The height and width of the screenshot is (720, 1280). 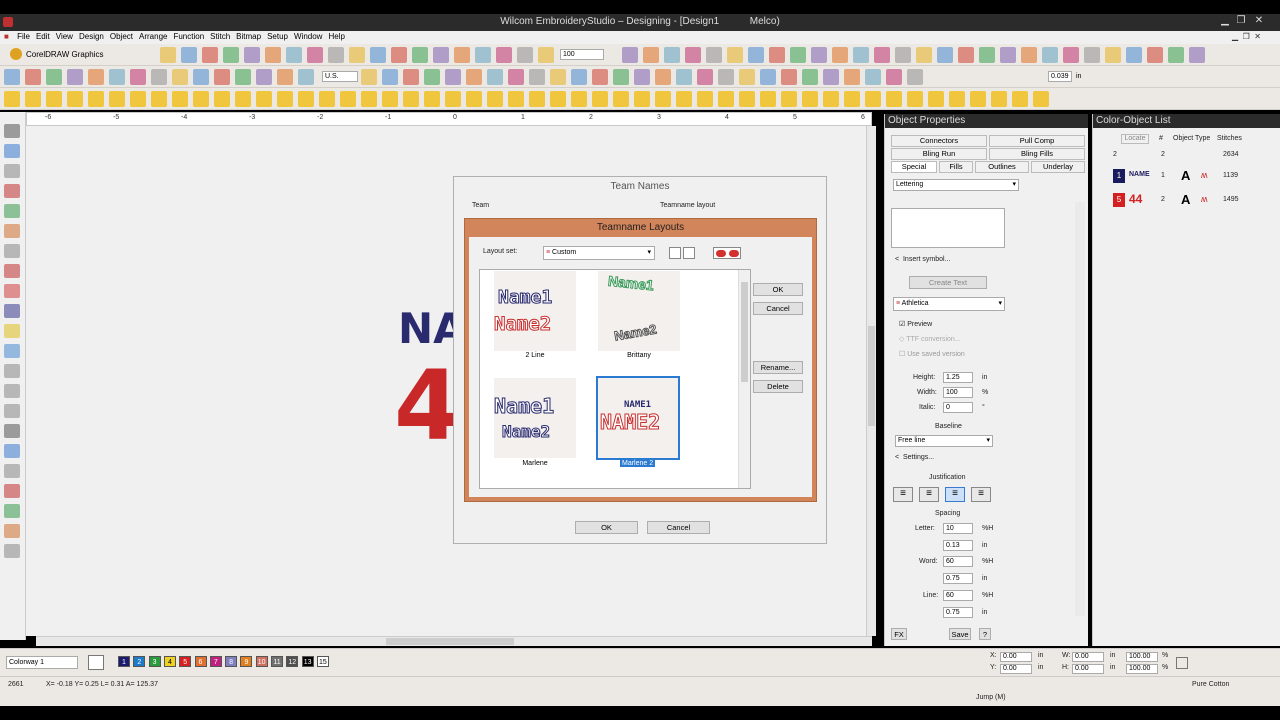 What do you see at coordinates (64, 36) in the screenshot?
I see `menu-view: View` at bounding box center [64, 36].